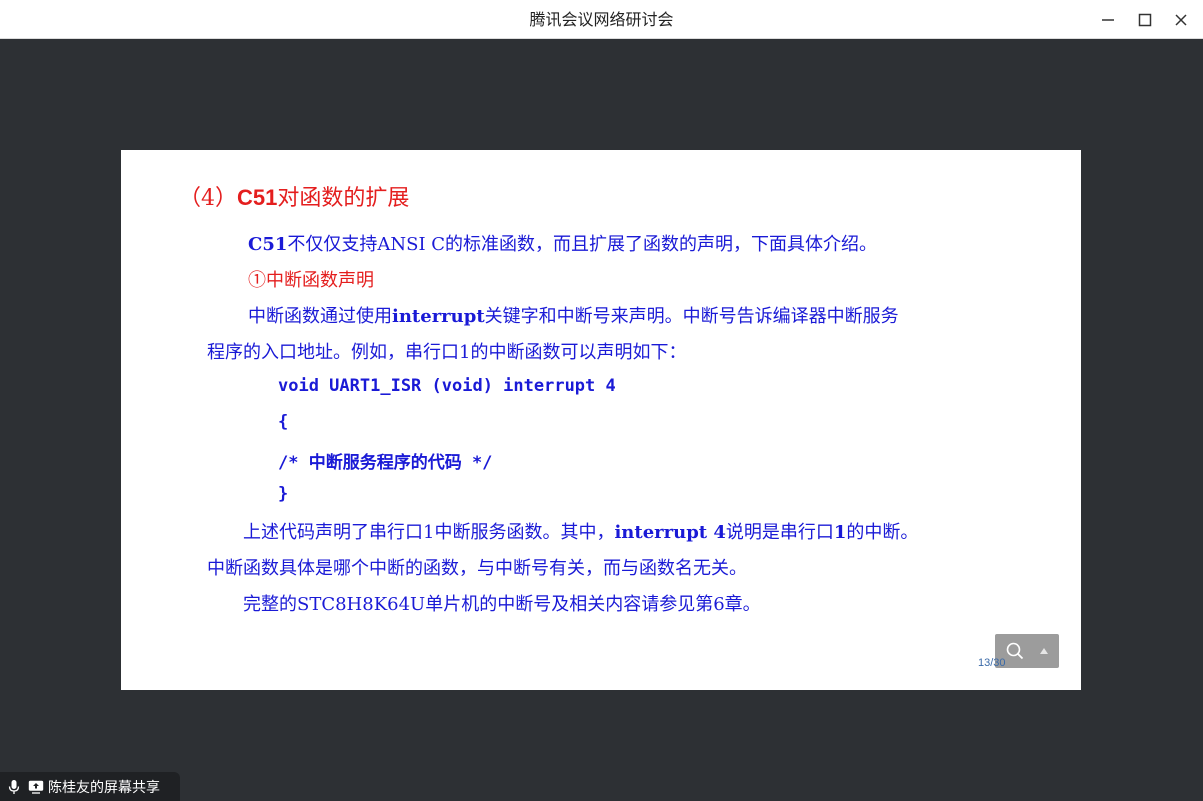 The image size is (1203, 801). What do you see at coordinates (257, 197) in the screenshot?
I see `slide-title-bold: C51` at bounding box center [257, 197].